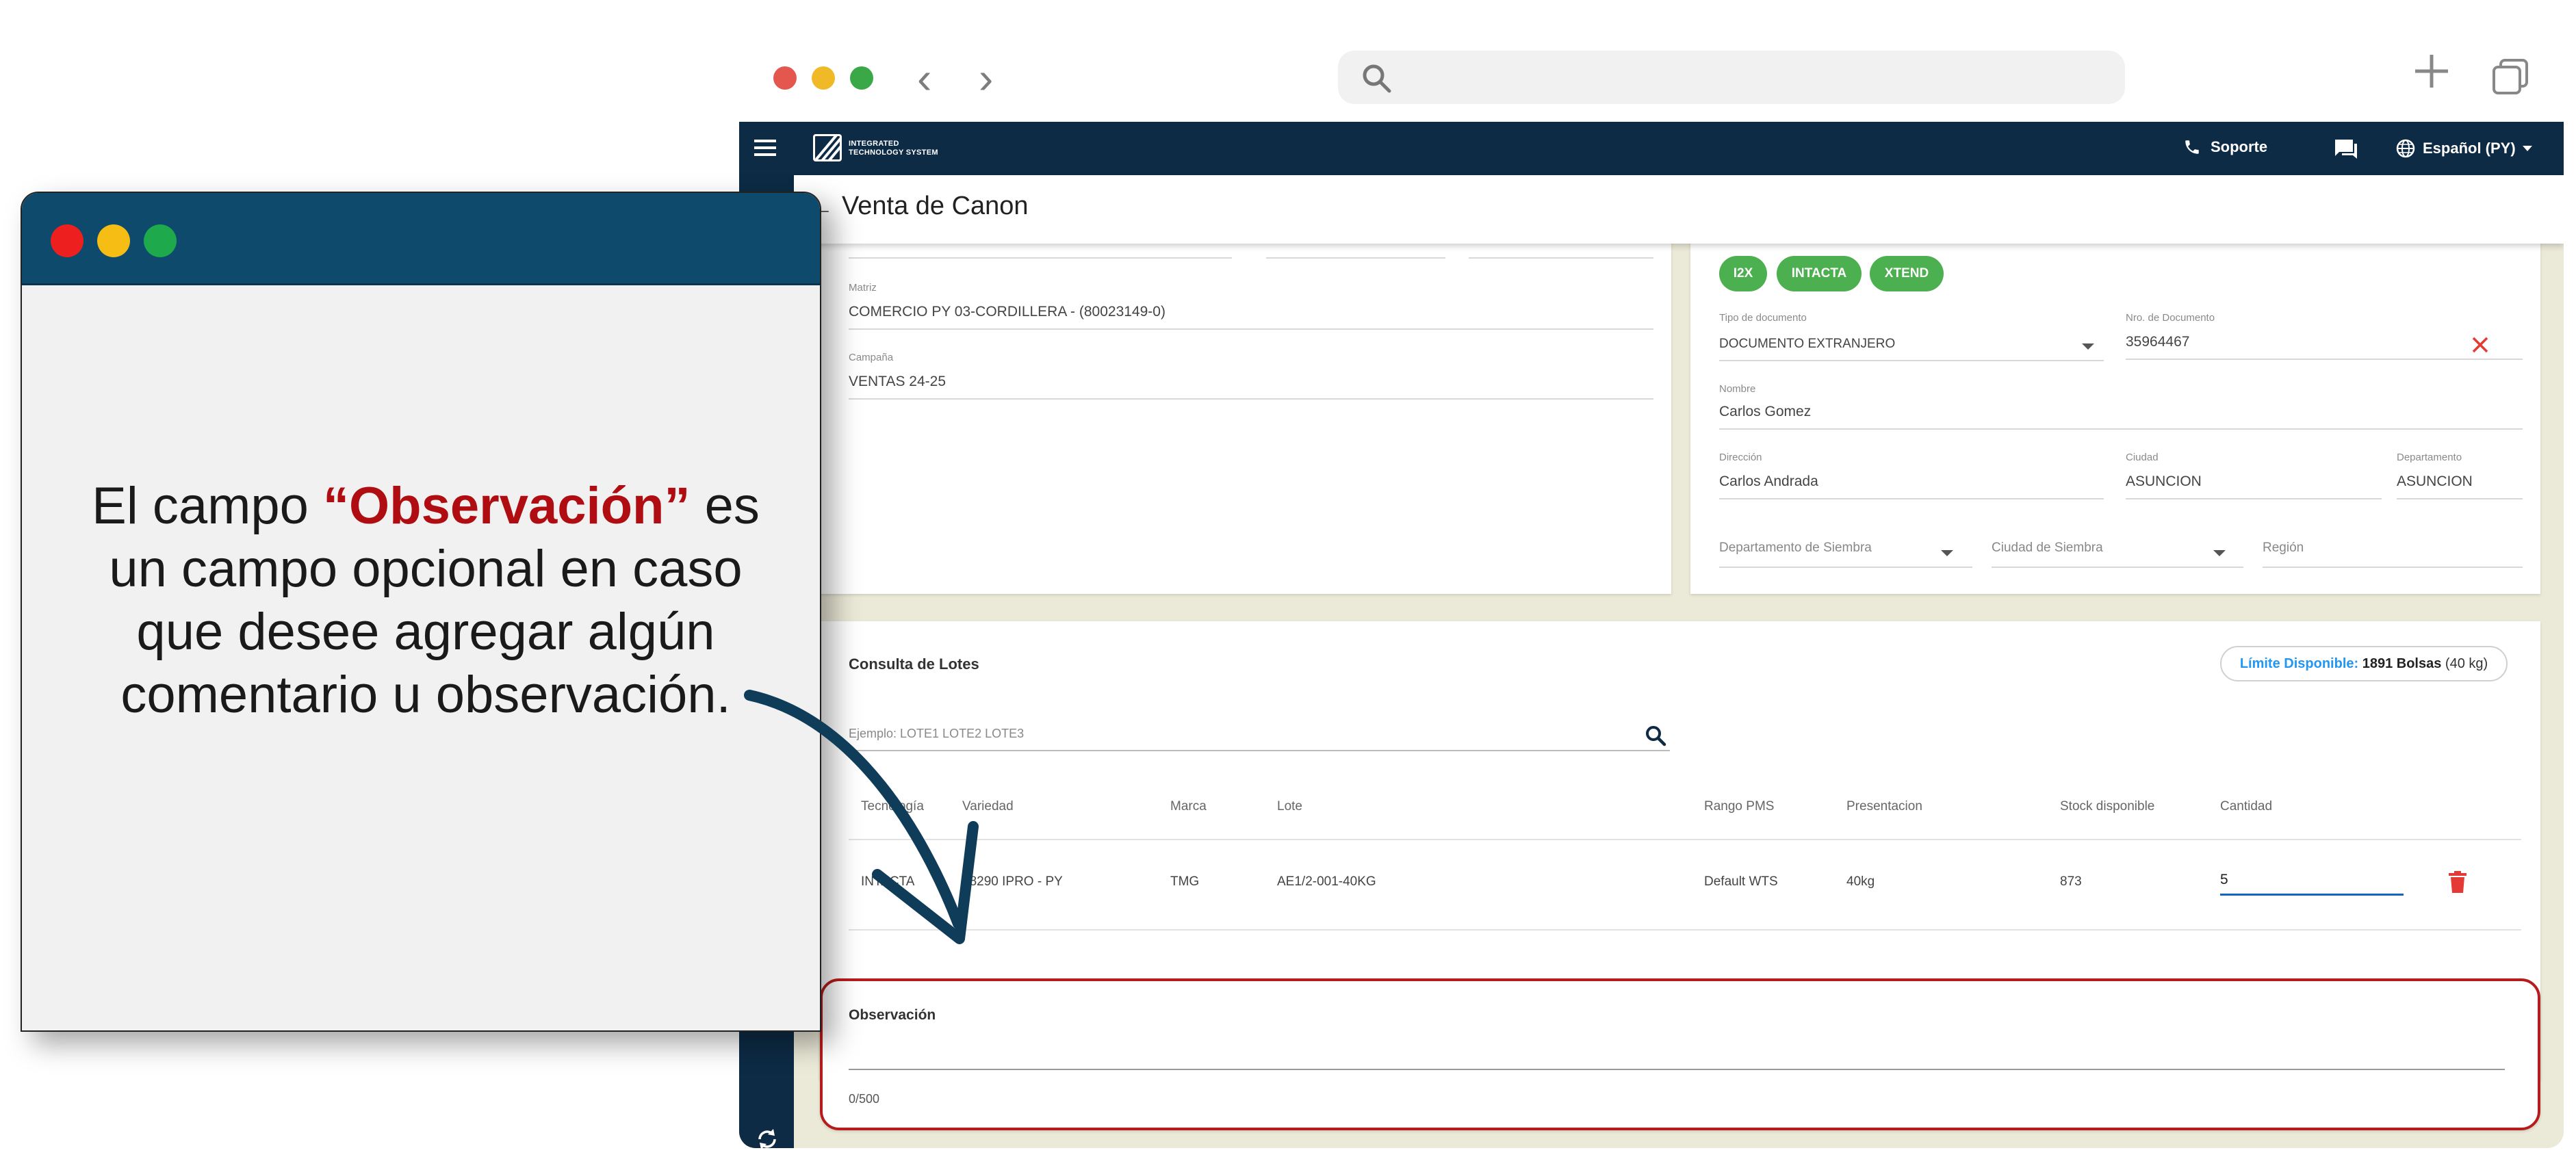  I want to click on phone-icon, so click(2192, 147).